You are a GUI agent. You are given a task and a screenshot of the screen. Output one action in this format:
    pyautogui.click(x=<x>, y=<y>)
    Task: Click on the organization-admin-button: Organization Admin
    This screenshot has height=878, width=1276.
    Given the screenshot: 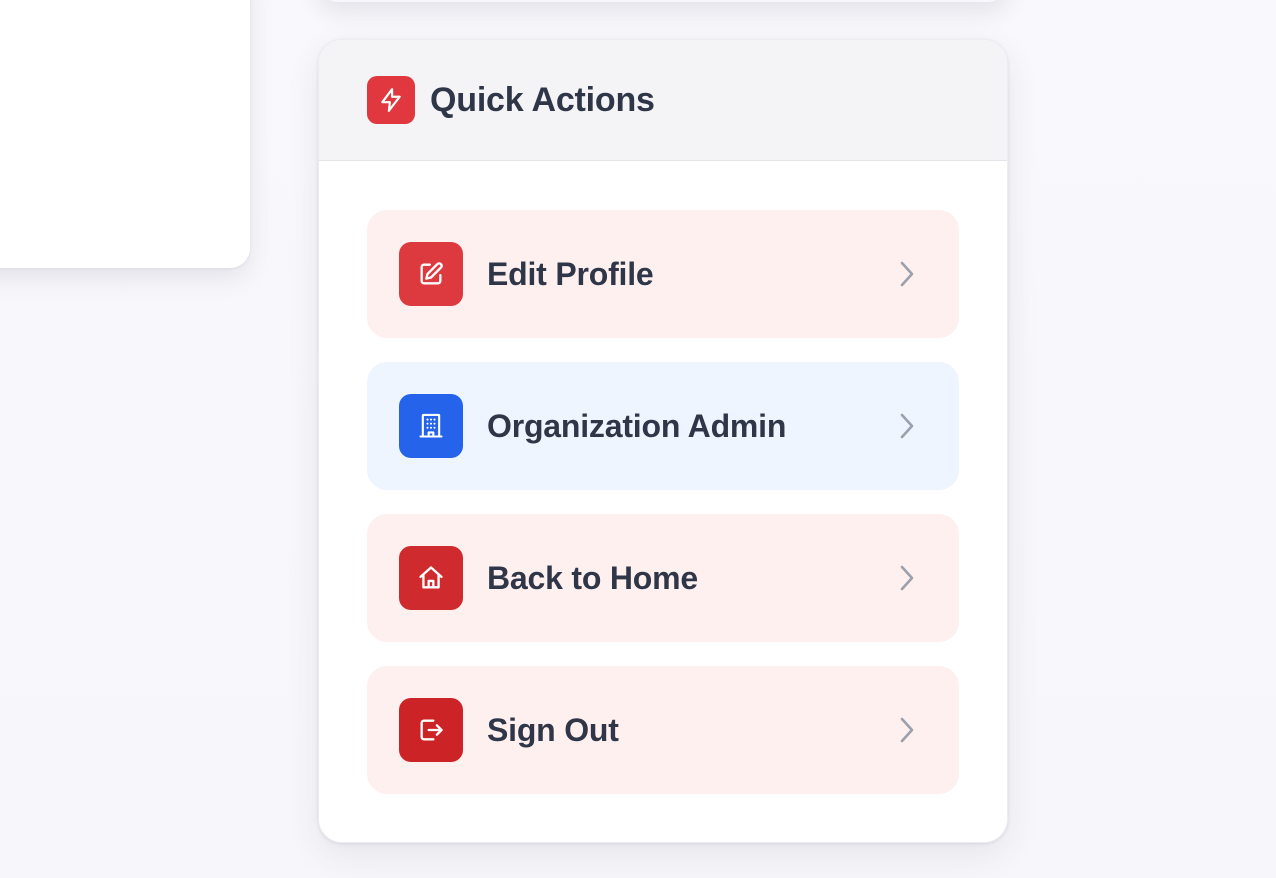 What is the action you would take?
    pyautogui.click(x=663, y=426)
    